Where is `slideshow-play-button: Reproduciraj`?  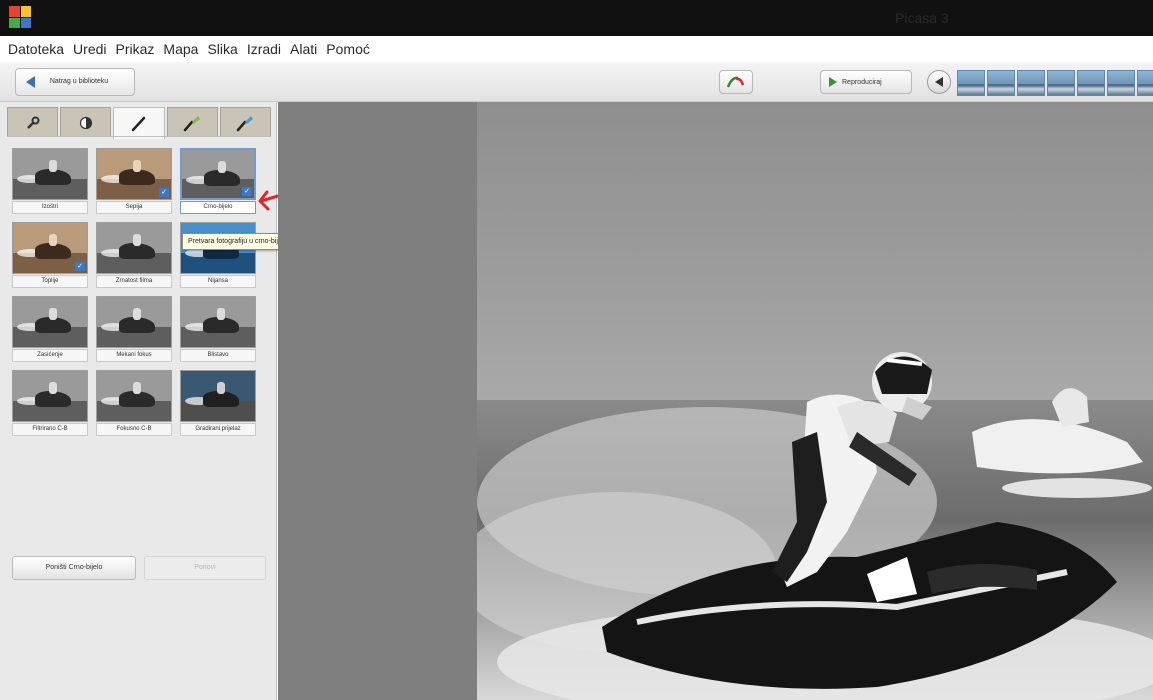
slideshow-play-button: Reproduciraj is located at coordinates (866, 82).